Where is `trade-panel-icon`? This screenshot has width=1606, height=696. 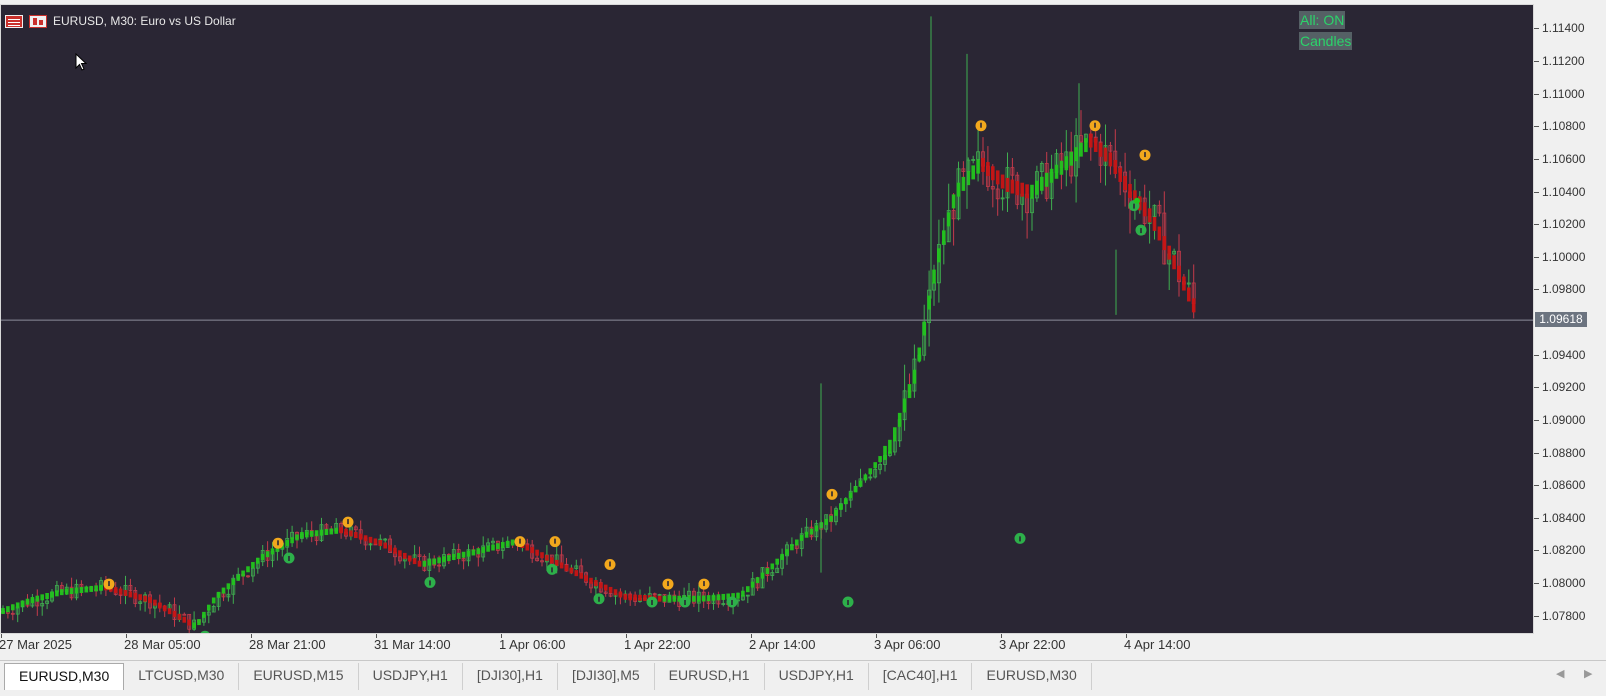 trade-panel-icon is located at coordinates (38, 21).